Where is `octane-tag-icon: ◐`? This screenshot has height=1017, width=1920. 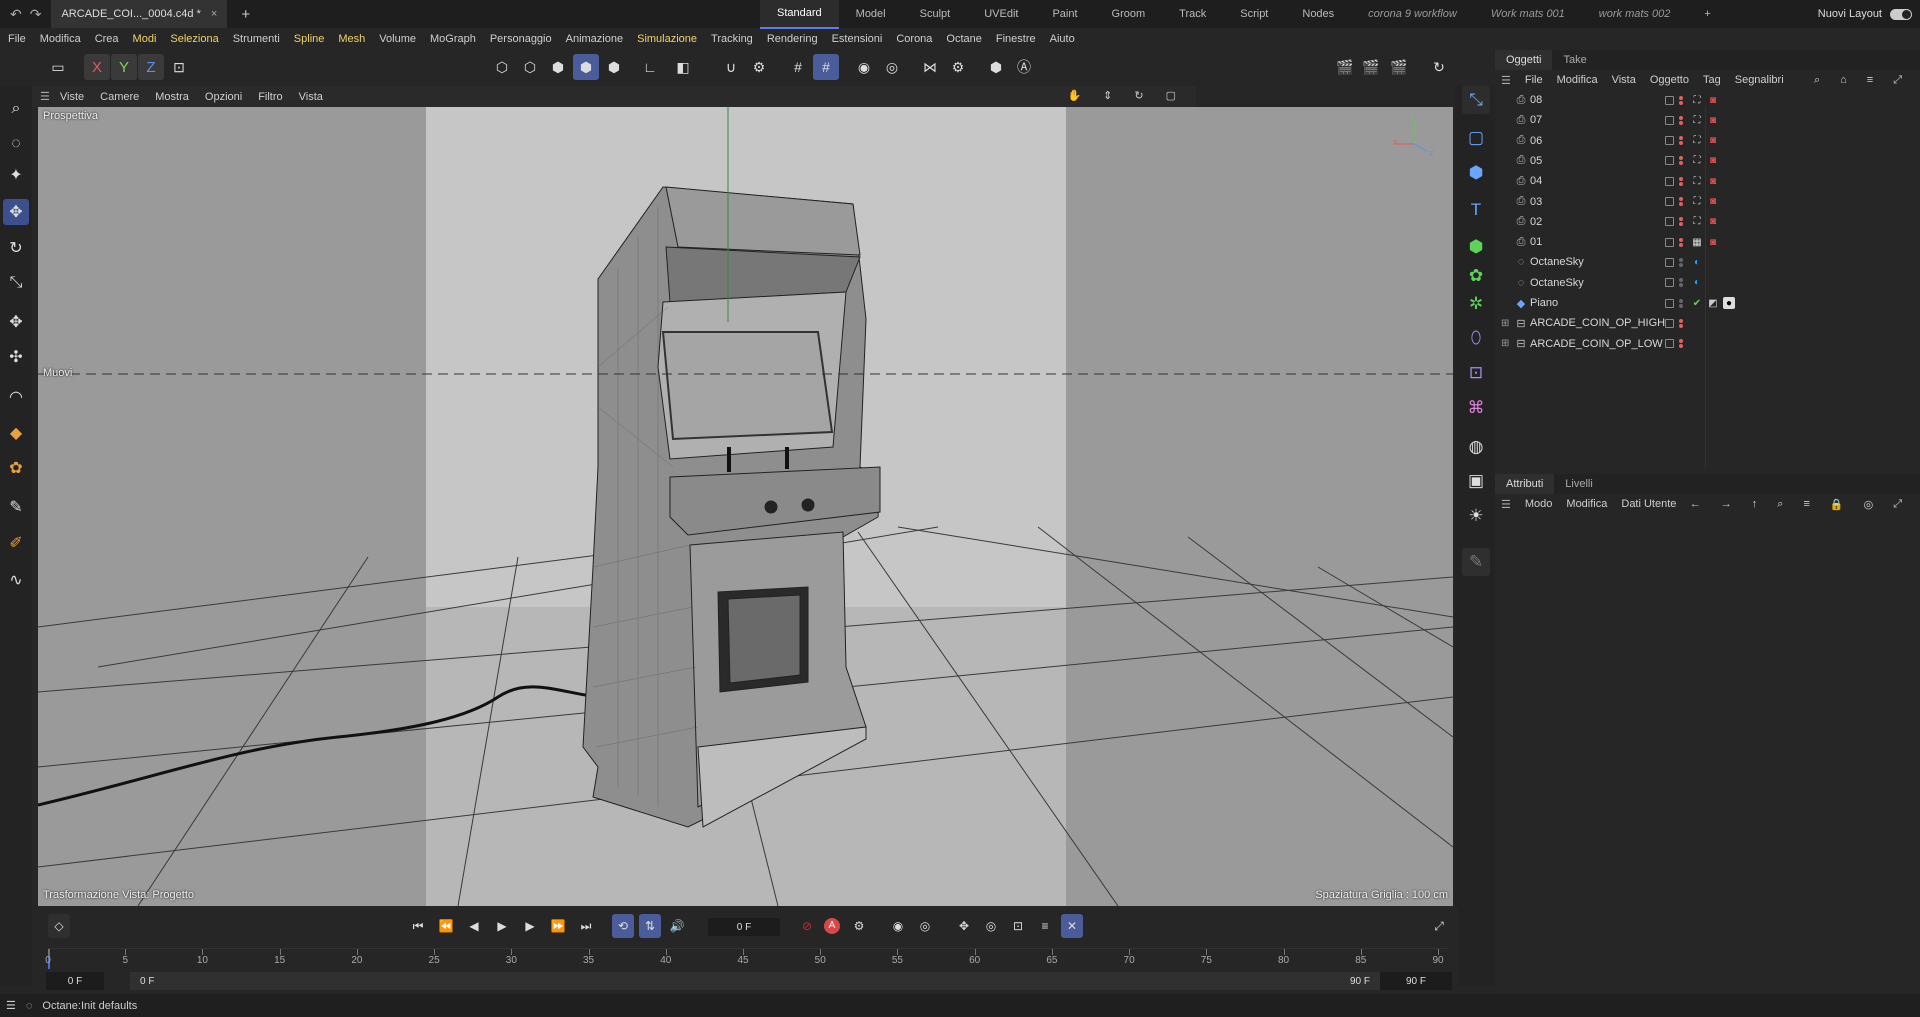
octane-tag-icon: ◐ is located at coordinates (1697, 262).